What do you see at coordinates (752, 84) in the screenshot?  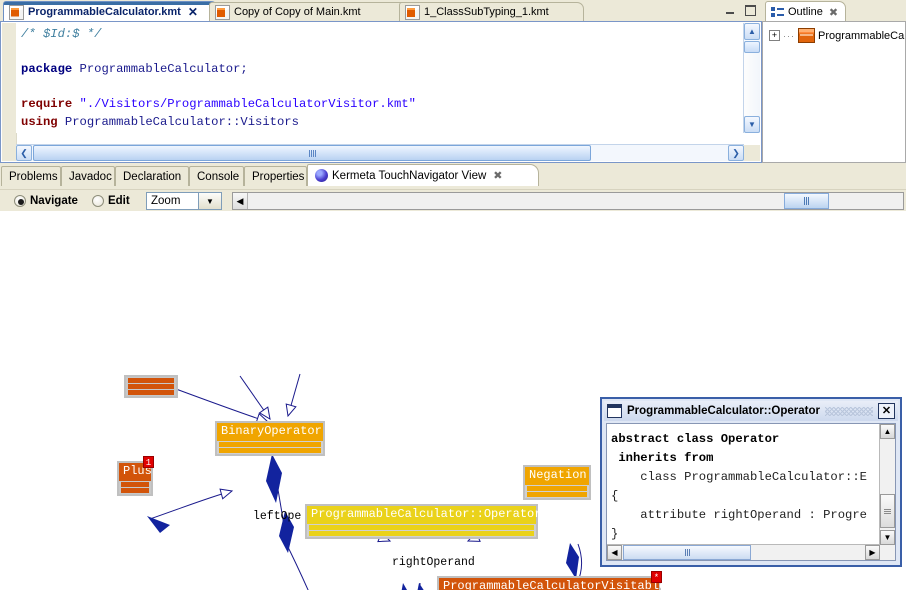 I see `scrollbar-track` at bounding box center [752, 84].